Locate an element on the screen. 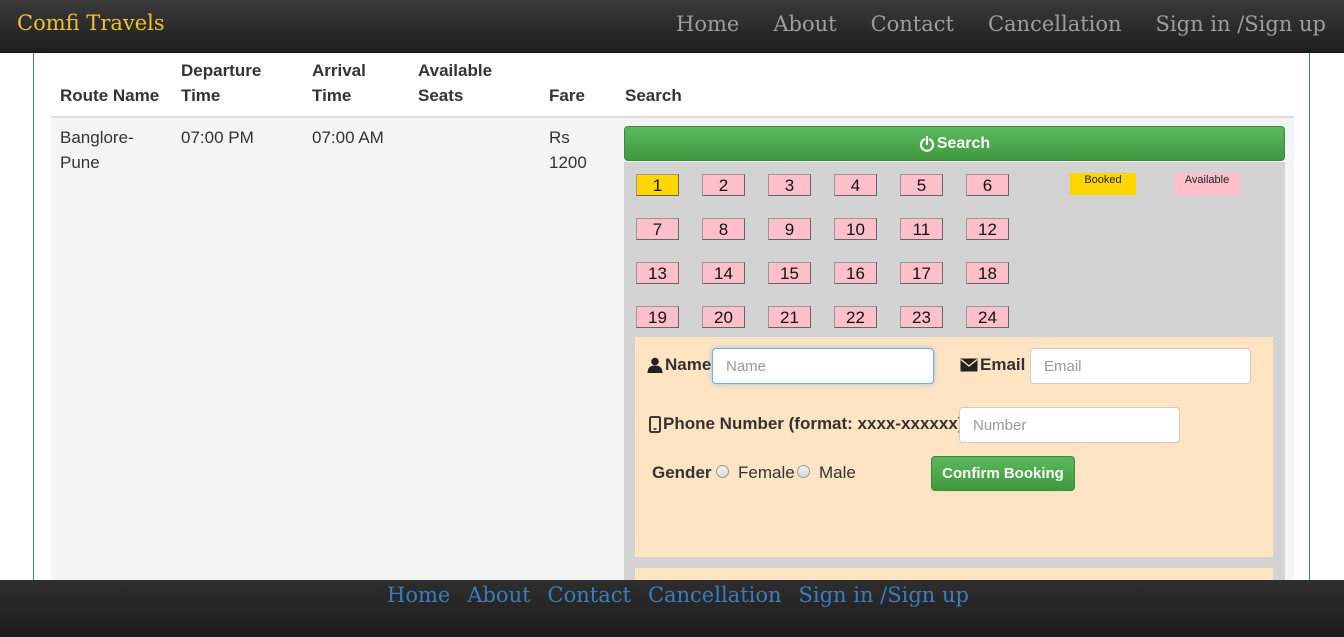  email-input is located at coordinates (1140, 366).